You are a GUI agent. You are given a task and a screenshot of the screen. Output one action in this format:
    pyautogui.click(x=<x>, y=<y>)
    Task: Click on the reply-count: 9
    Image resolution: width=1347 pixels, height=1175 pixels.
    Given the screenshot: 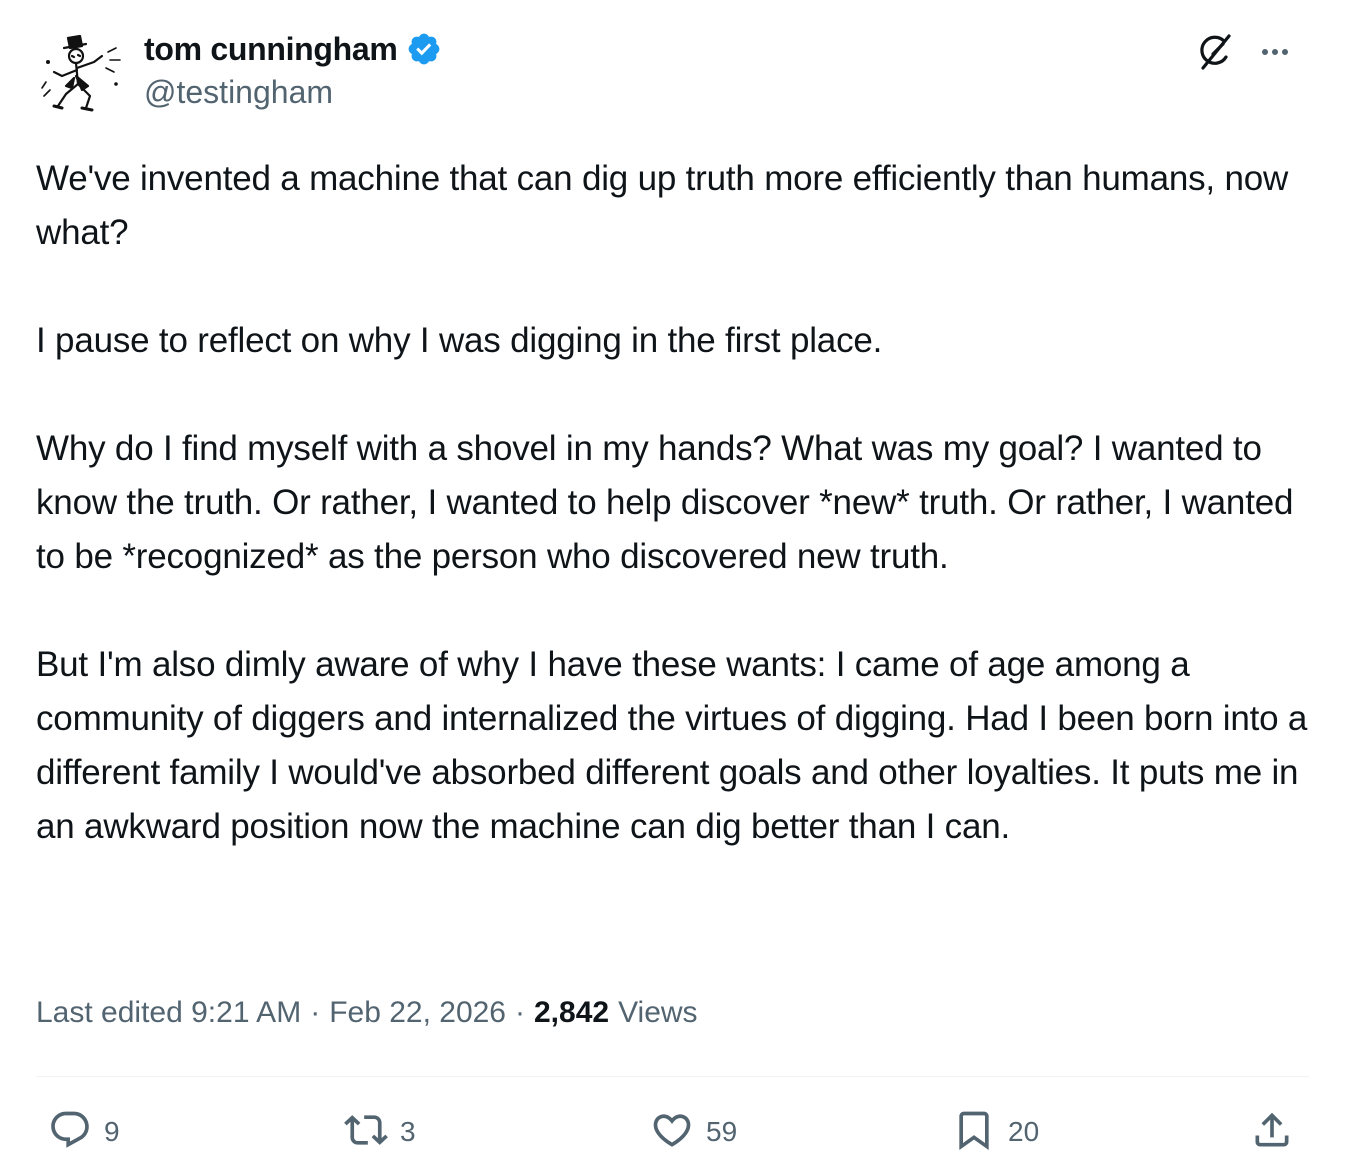 What is the action you would take?
    pyautogui.click(x=112, y=1131)
    